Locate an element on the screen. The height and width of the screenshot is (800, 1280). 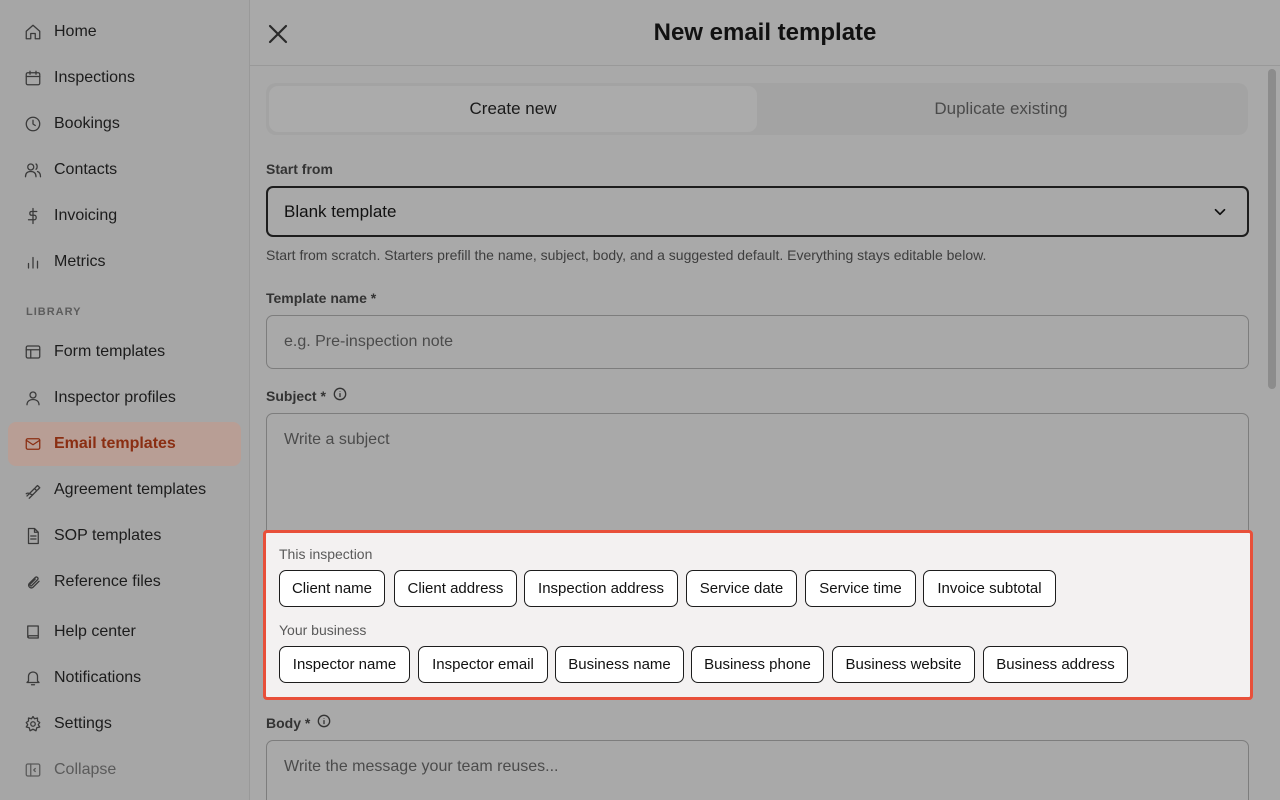
subject-label: Subject * is located at coordinates (306, 395).